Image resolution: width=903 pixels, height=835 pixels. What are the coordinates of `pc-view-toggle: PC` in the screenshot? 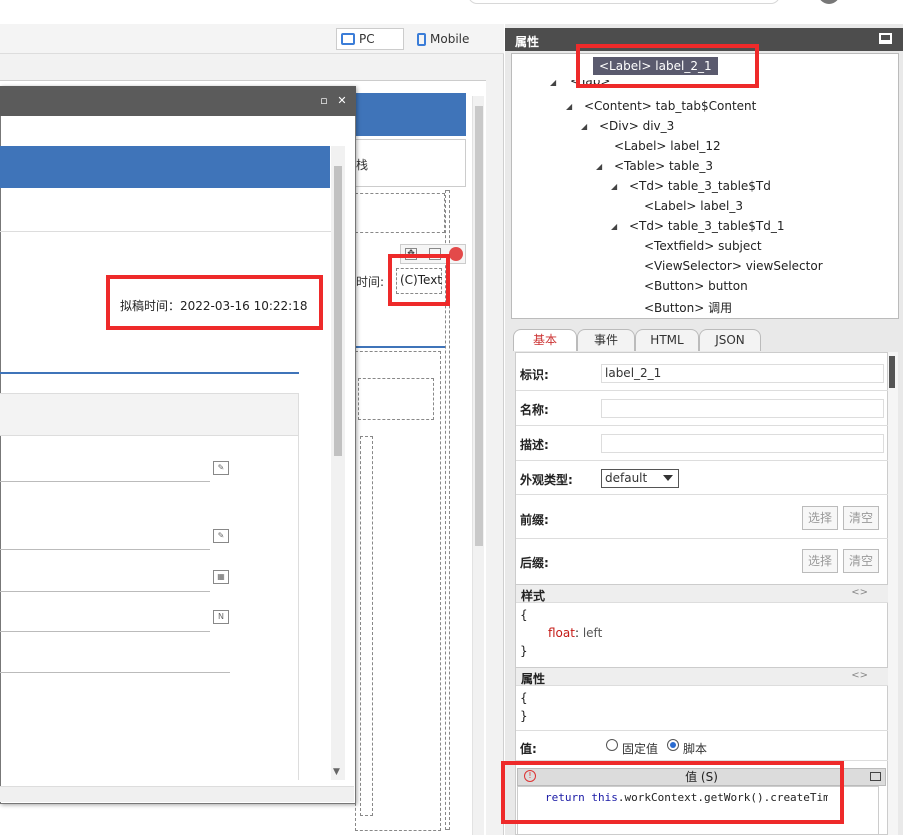 It's located at (370, 39).